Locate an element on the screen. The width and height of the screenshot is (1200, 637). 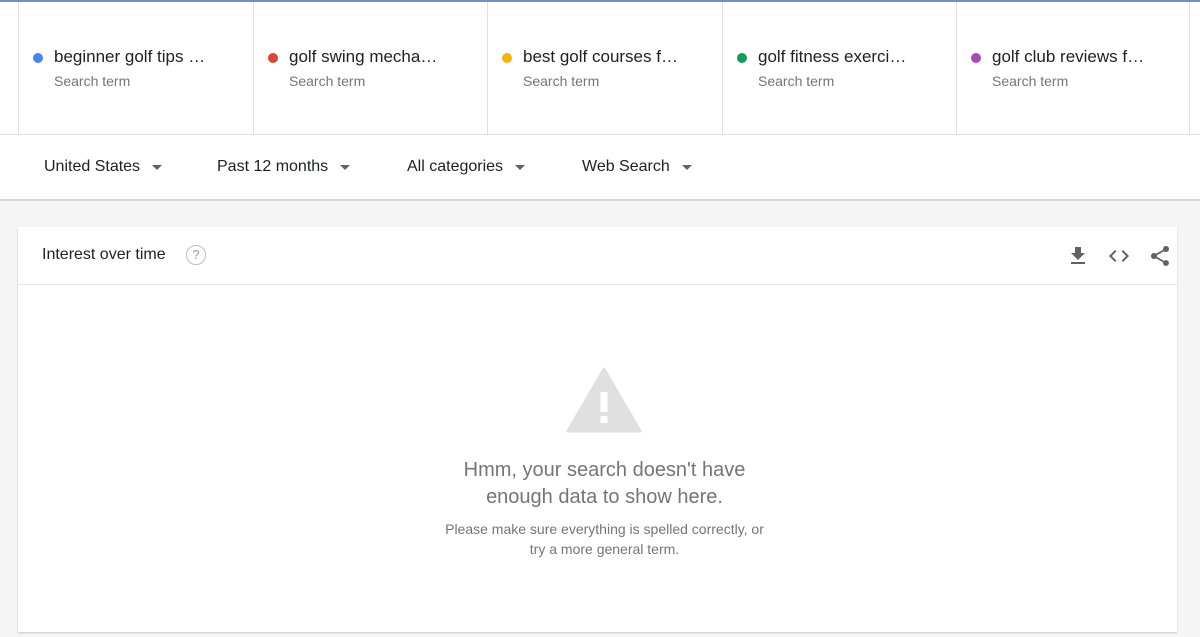
region-dropdown: United States is located at coordinates (103, 167).